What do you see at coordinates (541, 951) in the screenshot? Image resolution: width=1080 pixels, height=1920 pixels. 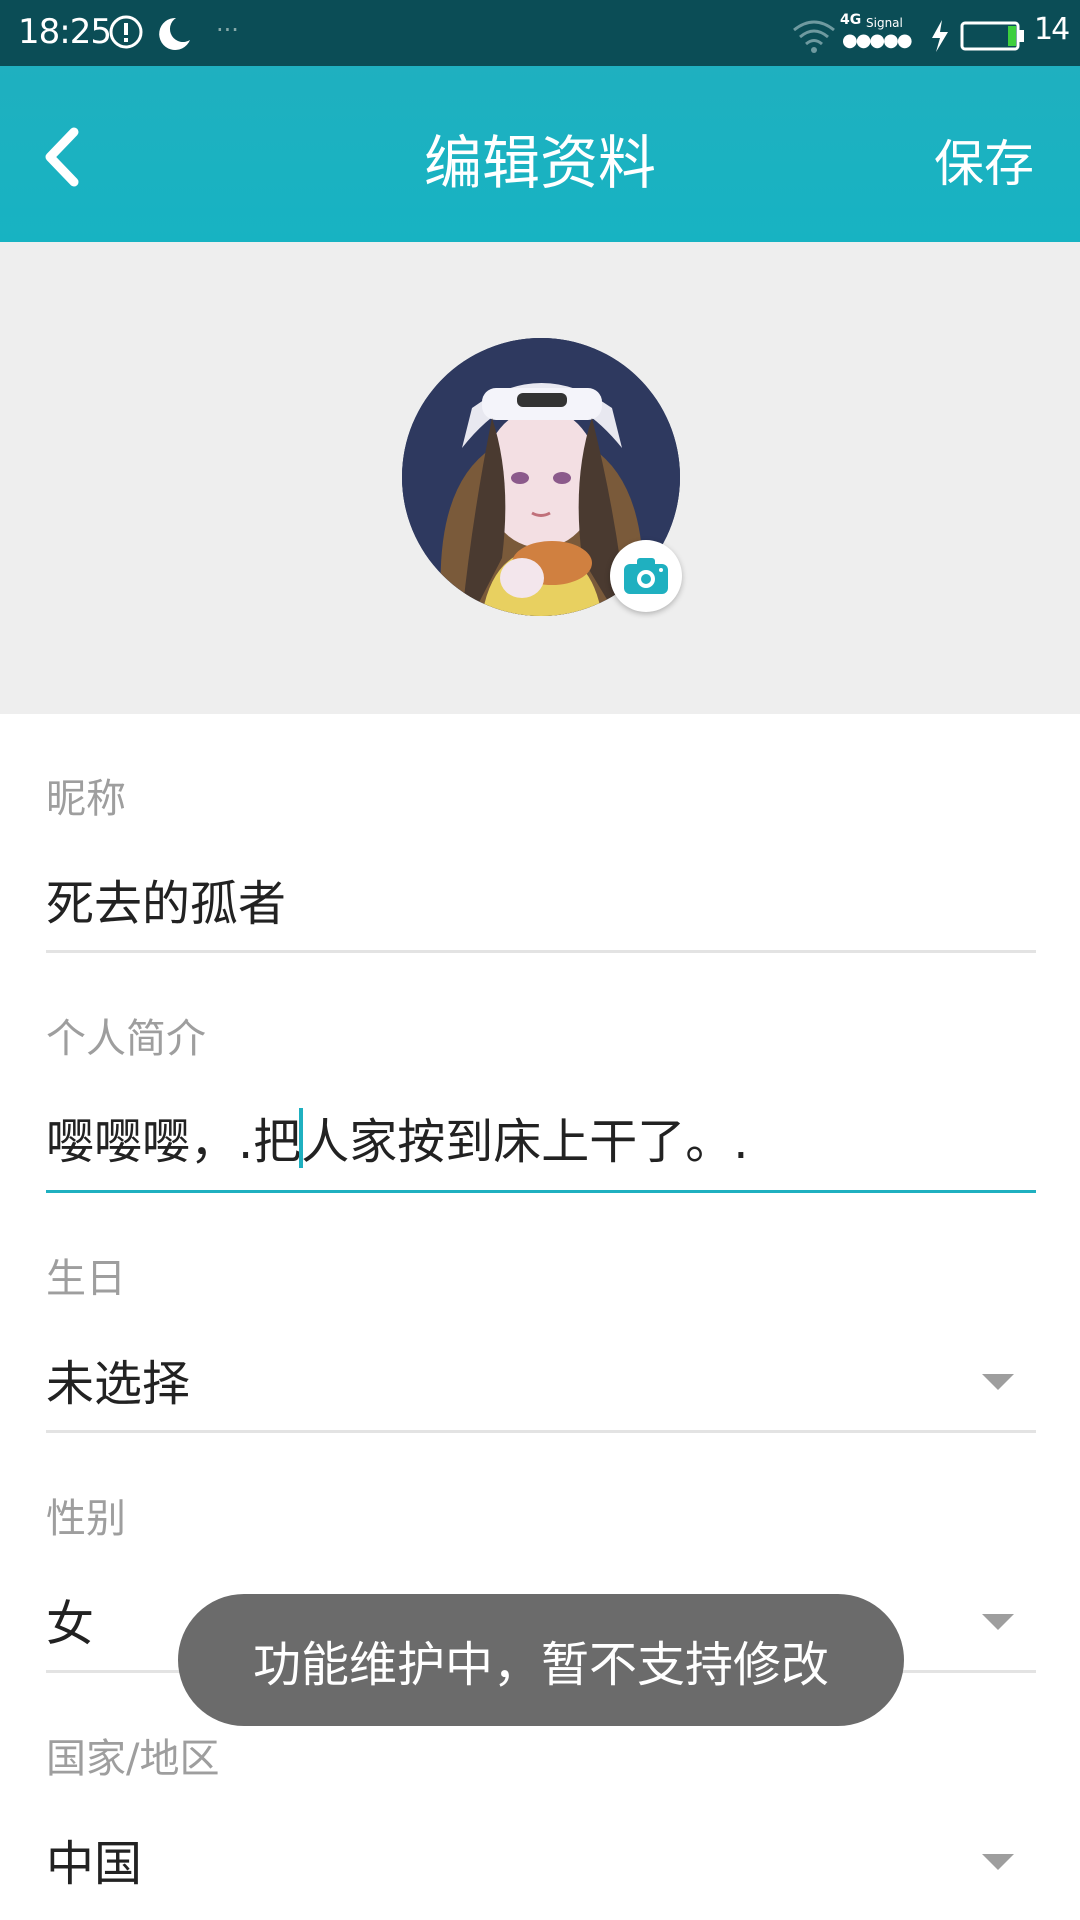 I see `nickname-underline` at bounding box center [541, 951].